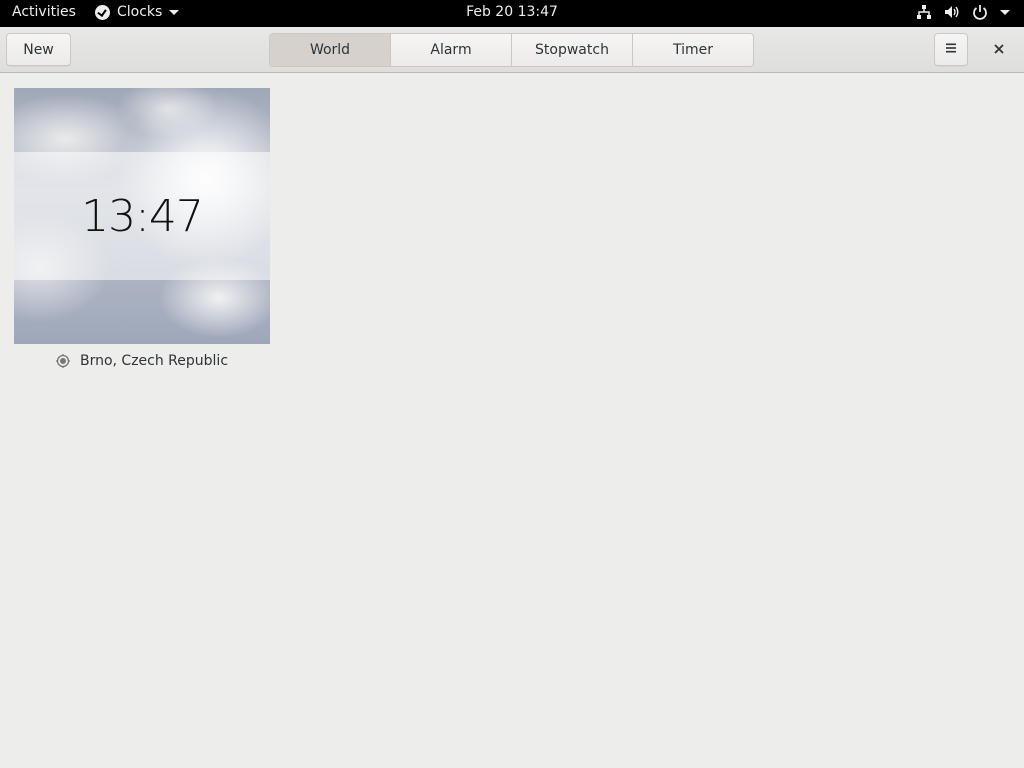 Image resolution: width=1024 pixels, height=768 pixels. What do you see at coordinates (330, 50) in the screenshot?
I see `tab-world: World` at bounding box center [330, 50].